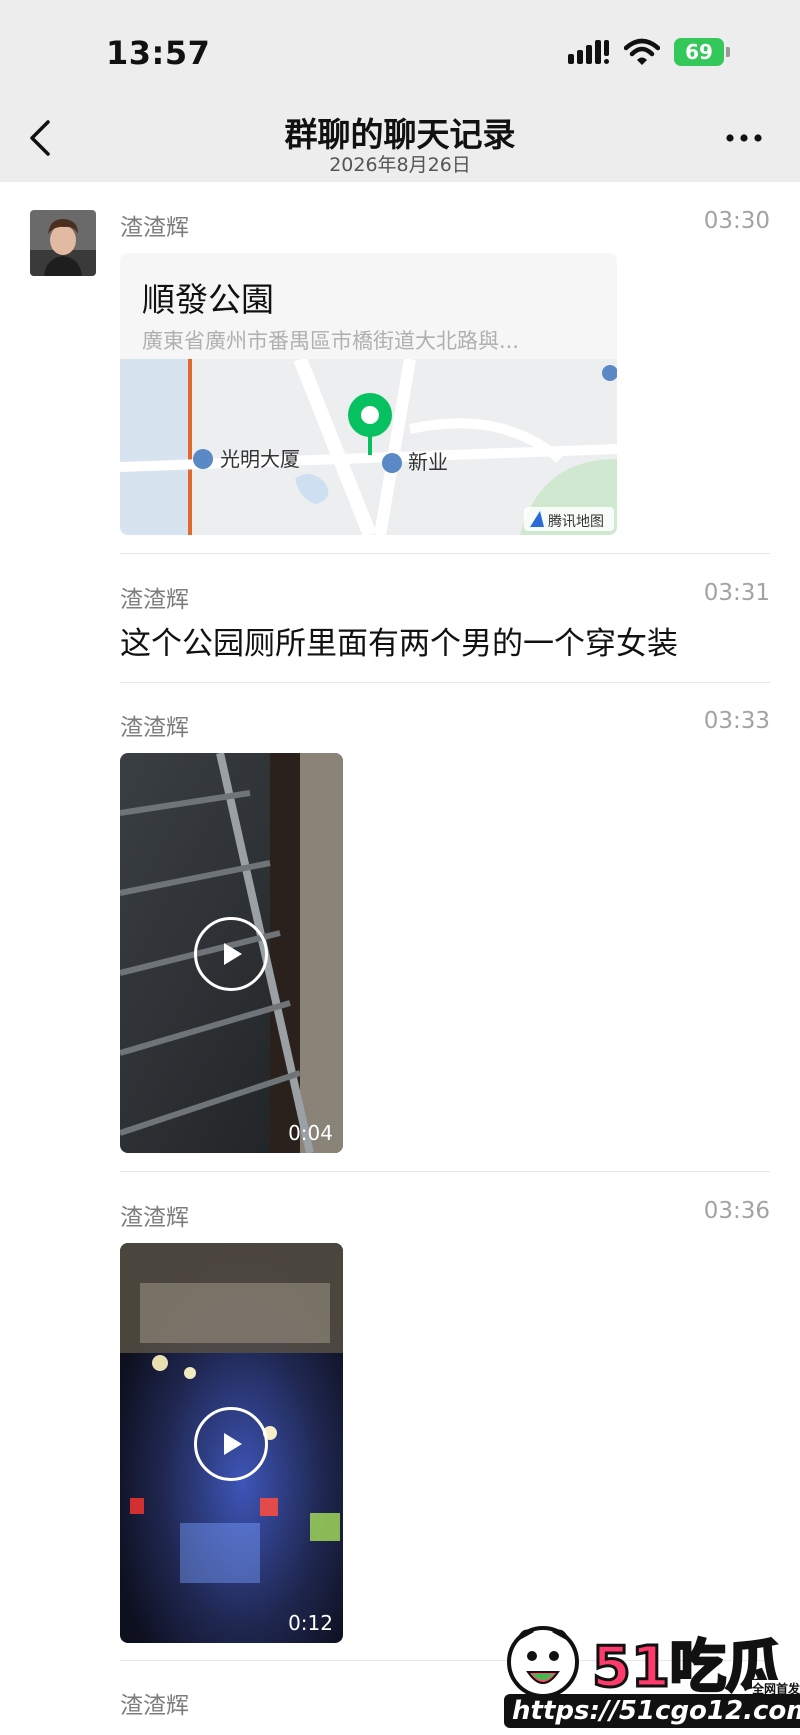 This screenshot has height=1735, width=800. I want to click on video-thumbnail: 0:04, so click(231, 953).